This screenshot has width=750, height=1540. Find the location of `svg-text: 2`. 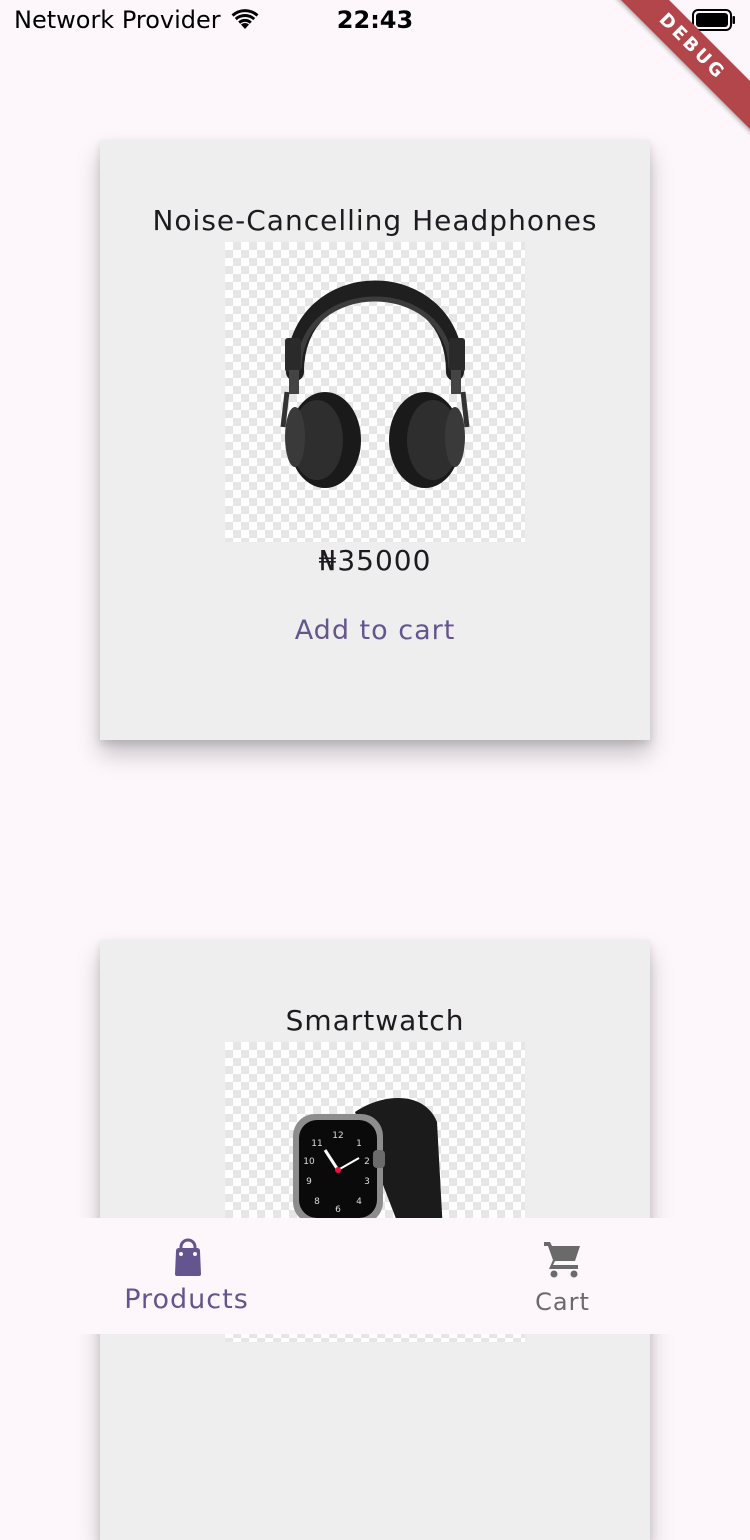

svg-text: 2 is located at coordinates (367, 1162).